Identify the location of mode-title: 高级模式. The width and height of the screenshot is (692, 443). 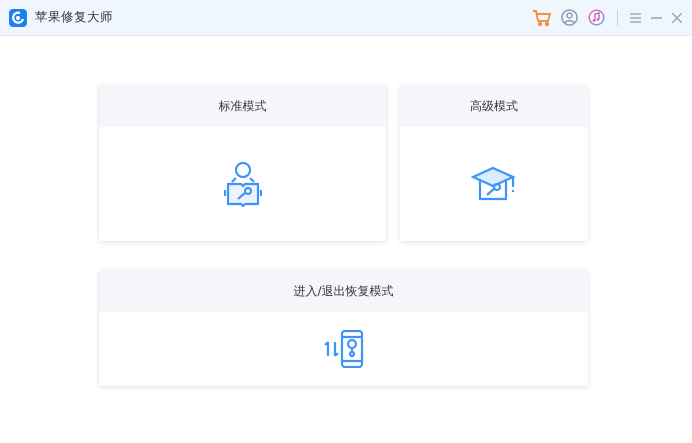
(494, 106).